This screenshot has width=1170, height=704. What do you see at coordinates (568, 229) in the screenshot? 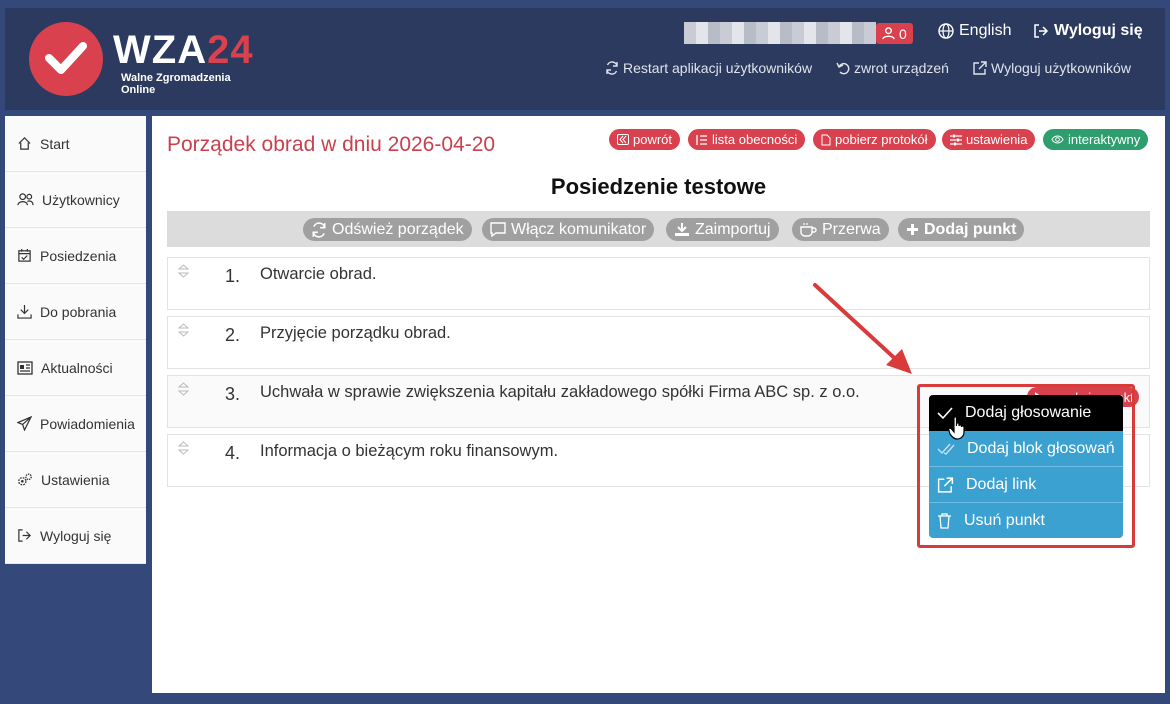
I see `enable-chat-button: Włącz komunikator` at bounding box center [568, 229].